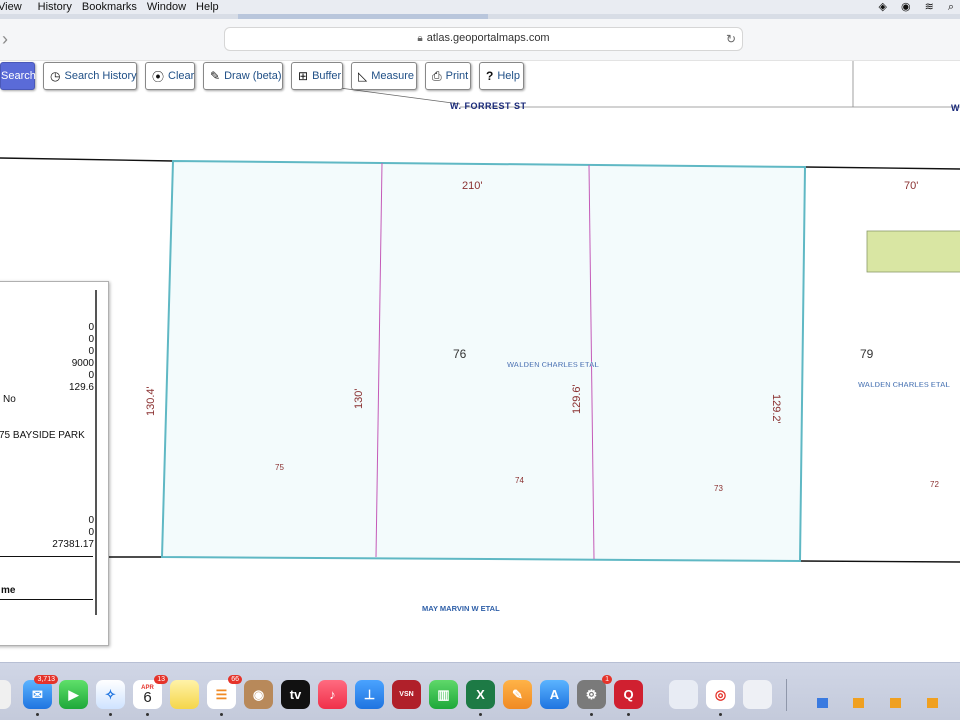 This screenshot has width=960, height=720. What do you see at coordinates (5, 694) in the screenshot?
I see `dock-launchpad-icon` at bounding box center [5, 694].